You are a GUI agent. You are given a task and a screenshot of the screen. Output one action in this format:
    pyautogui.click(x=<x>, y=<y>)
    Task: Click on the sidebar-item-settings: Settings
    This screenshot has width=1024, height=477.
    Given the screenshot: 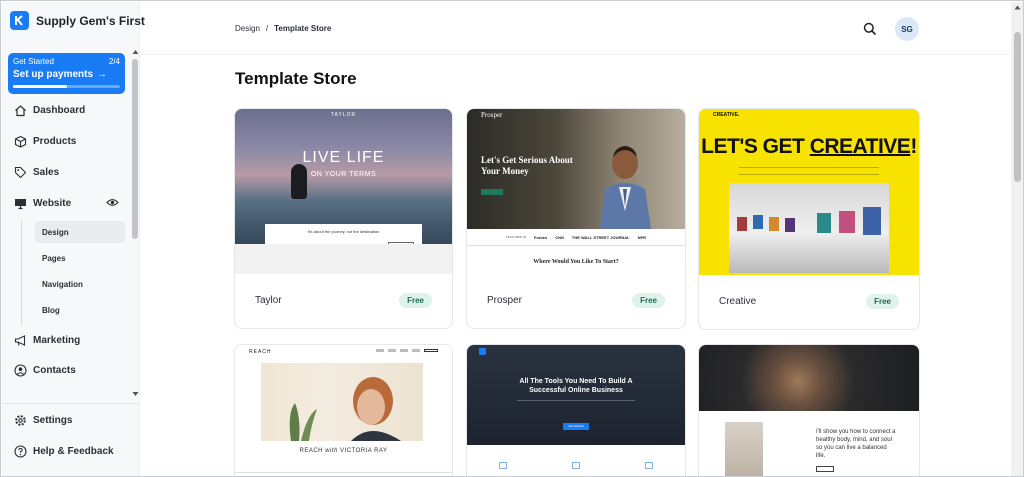 What is the action you would take?
    pyautogui.click(x=43, y=420)
    